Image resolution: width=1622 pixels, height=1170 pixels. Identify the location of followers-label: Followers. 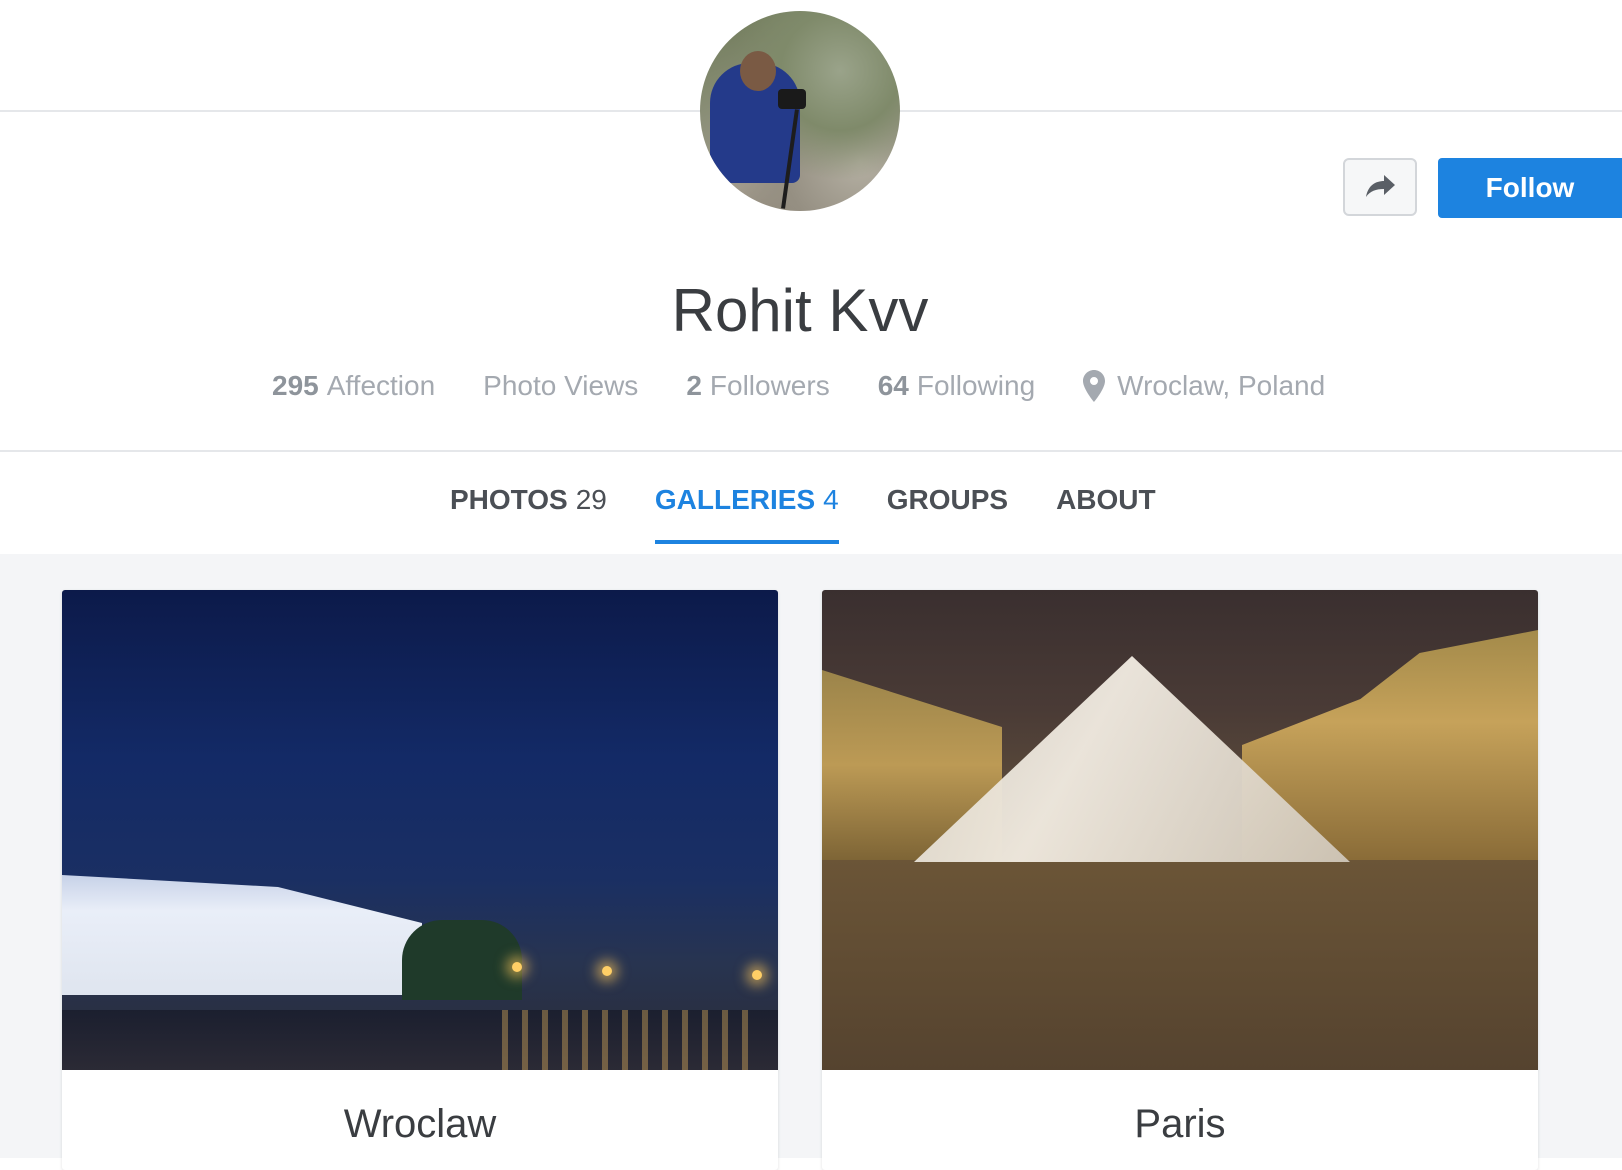
(769, 385).